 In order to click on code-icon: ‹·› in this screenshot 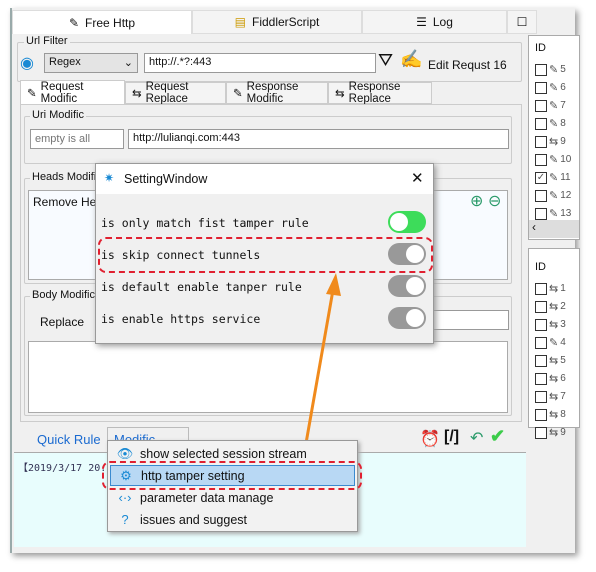, I will do `click(125, 497)`.